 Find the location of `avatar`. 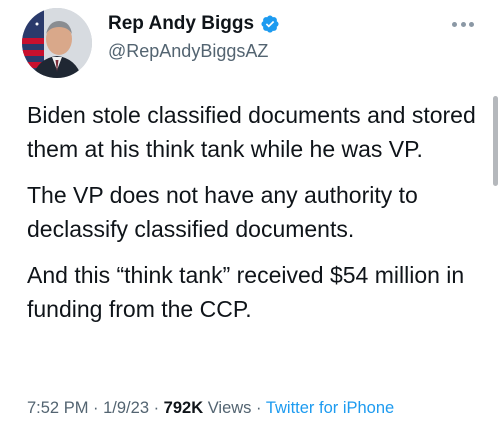

avatar is located at coordinates (57, 43).